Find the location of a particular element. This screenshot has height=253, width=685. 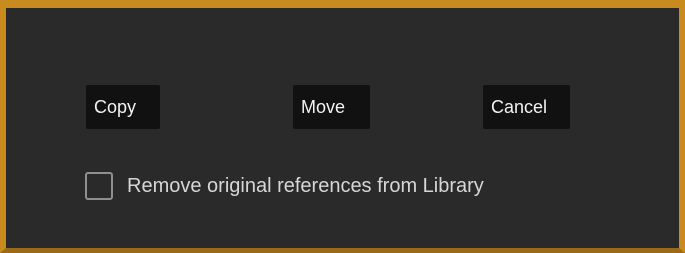

remove-references-checkbox is located at coordinates (99, 186).